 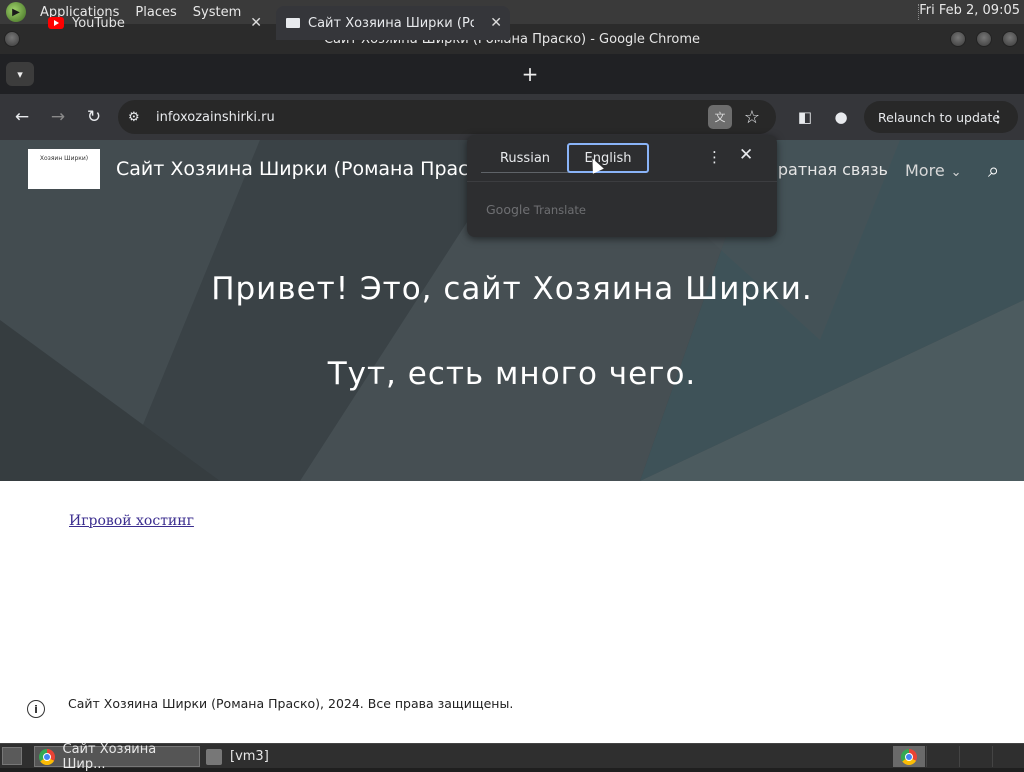 I want to click on applications-logo-icon: ▶, so click(x=16, y=12).